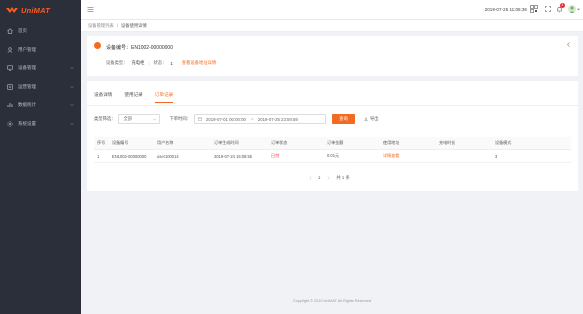 Image resolution: width=583 pixels, height=314 pixels. Describe the element at coordinates (133, 25) in the screenshot. I see `breadcrumb-current: 设备使用详情` at that location.